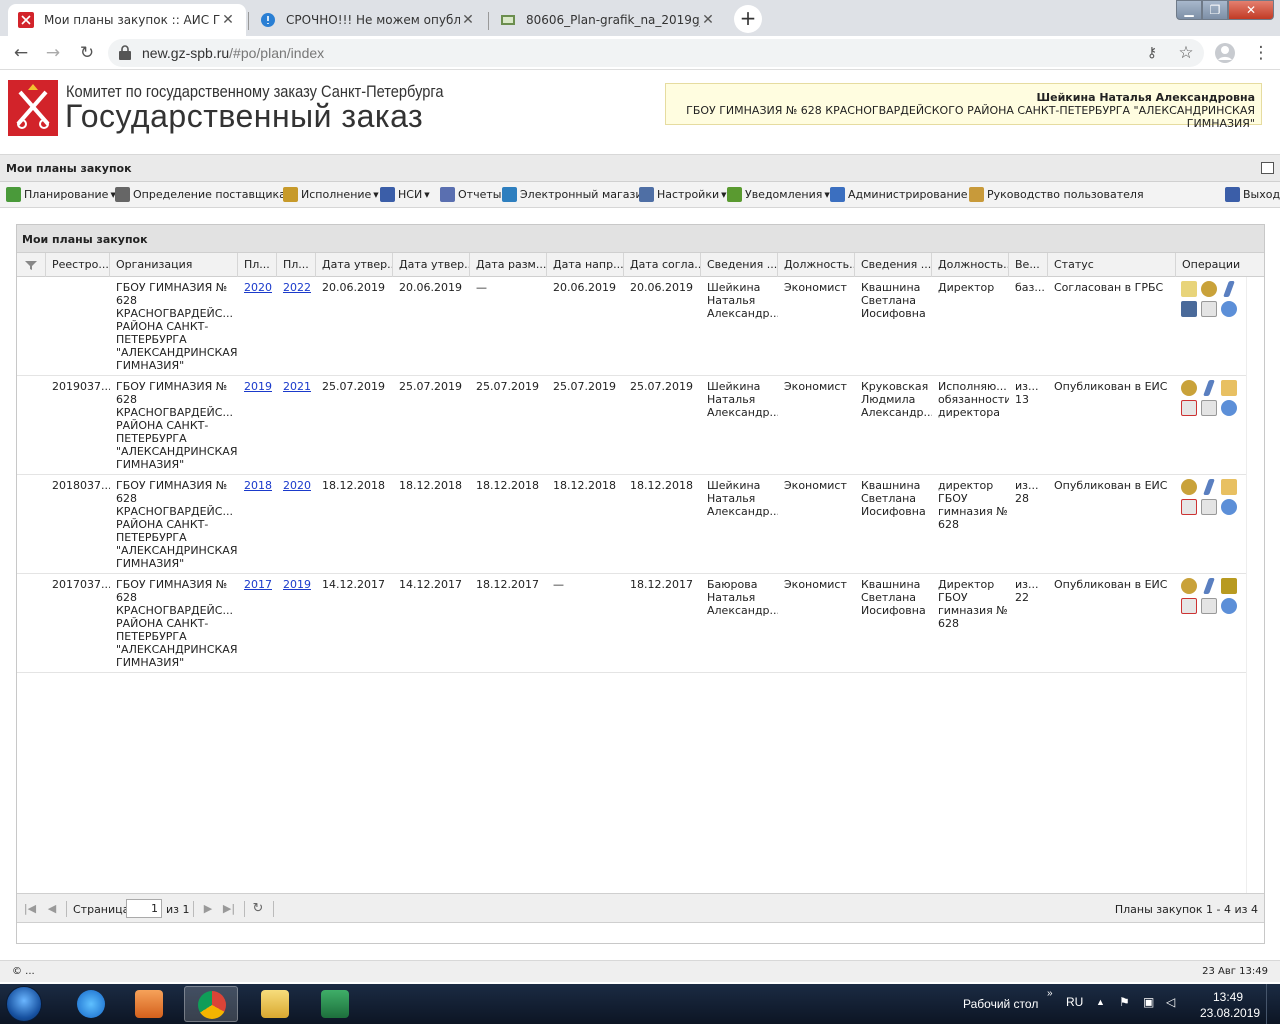  What do you see at coordinates (1273, 1004) in the screenshot?
I see `show-desktop-button` at bounding box center [1273, 1004].